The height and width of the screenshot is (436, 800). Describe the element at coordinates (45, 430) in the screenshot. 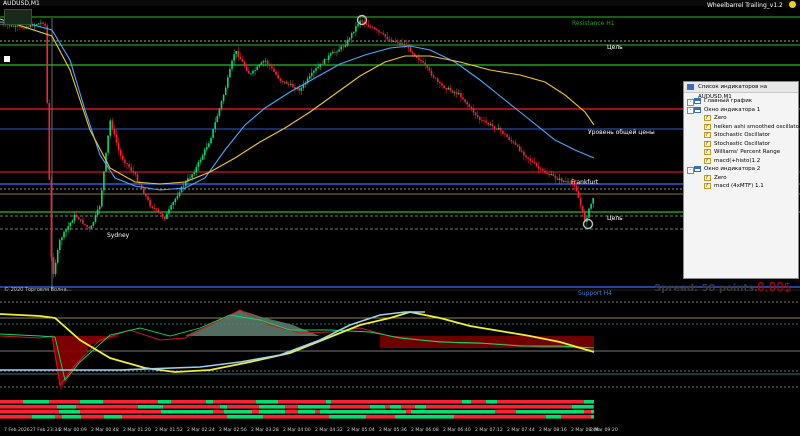

I see `time-axis-label: 27 Feb 23:34` at that location.